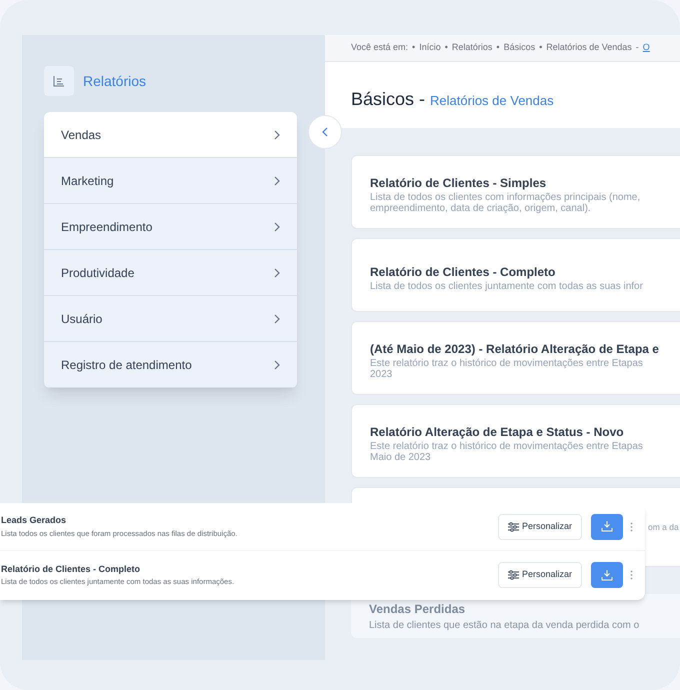  I want to click on breadcrumb-link: Início, so click(430, 48).